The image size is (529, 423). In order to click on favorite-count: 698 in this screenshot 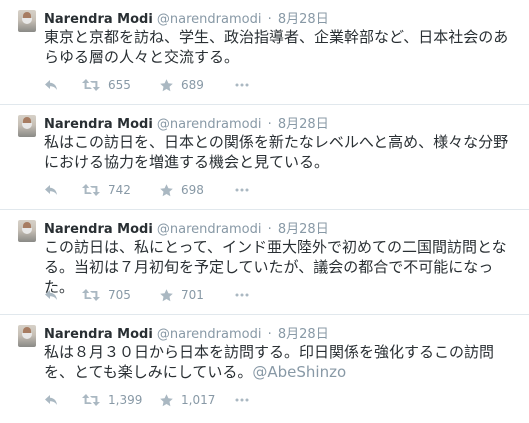, I will do `click(192, 190)`.